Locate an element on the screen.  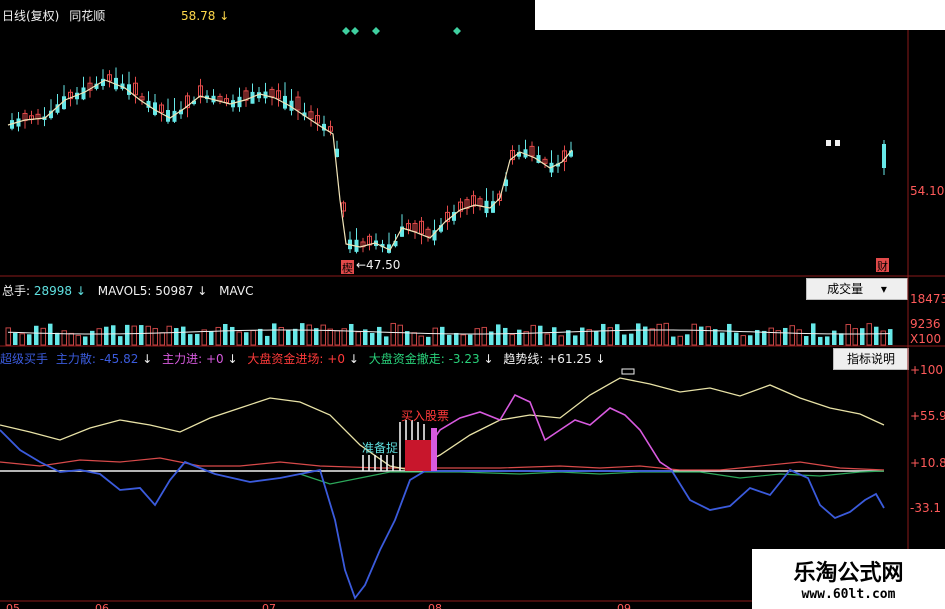
main-inflow-line is located at coordinates (541, 432).